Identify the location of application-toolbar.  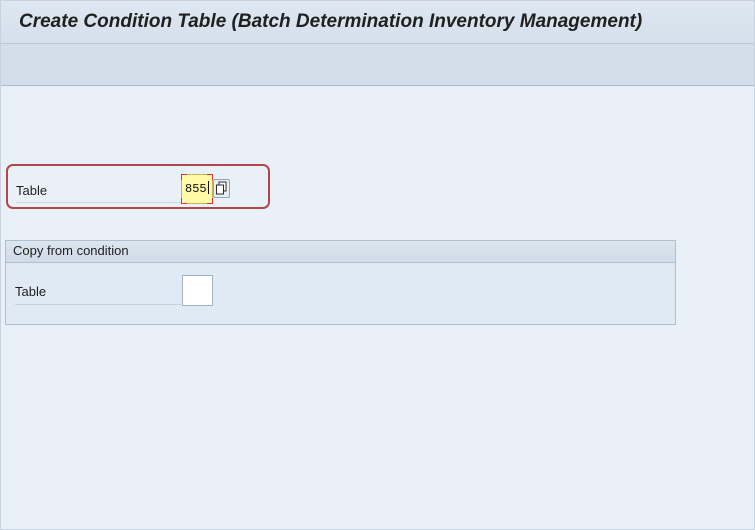
(377, 65).